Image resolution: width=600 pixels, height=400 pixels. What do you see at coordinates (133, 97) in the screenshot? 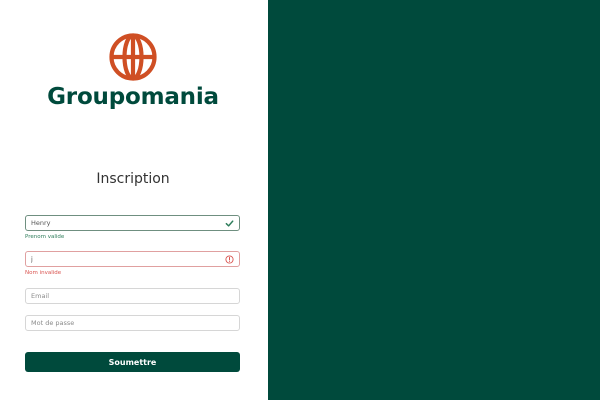
I see `brand-name: Groupomania` at bounding box center [133, 97].